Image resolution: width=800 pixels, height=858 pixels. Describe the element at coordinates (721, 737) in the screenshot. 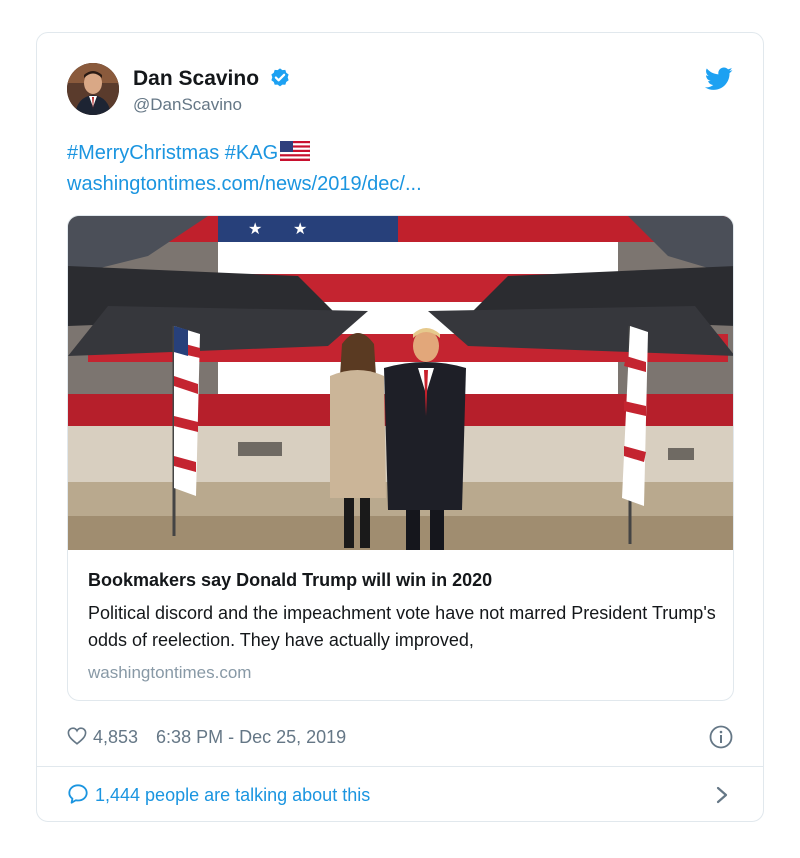

I see `info-icon` at that location.